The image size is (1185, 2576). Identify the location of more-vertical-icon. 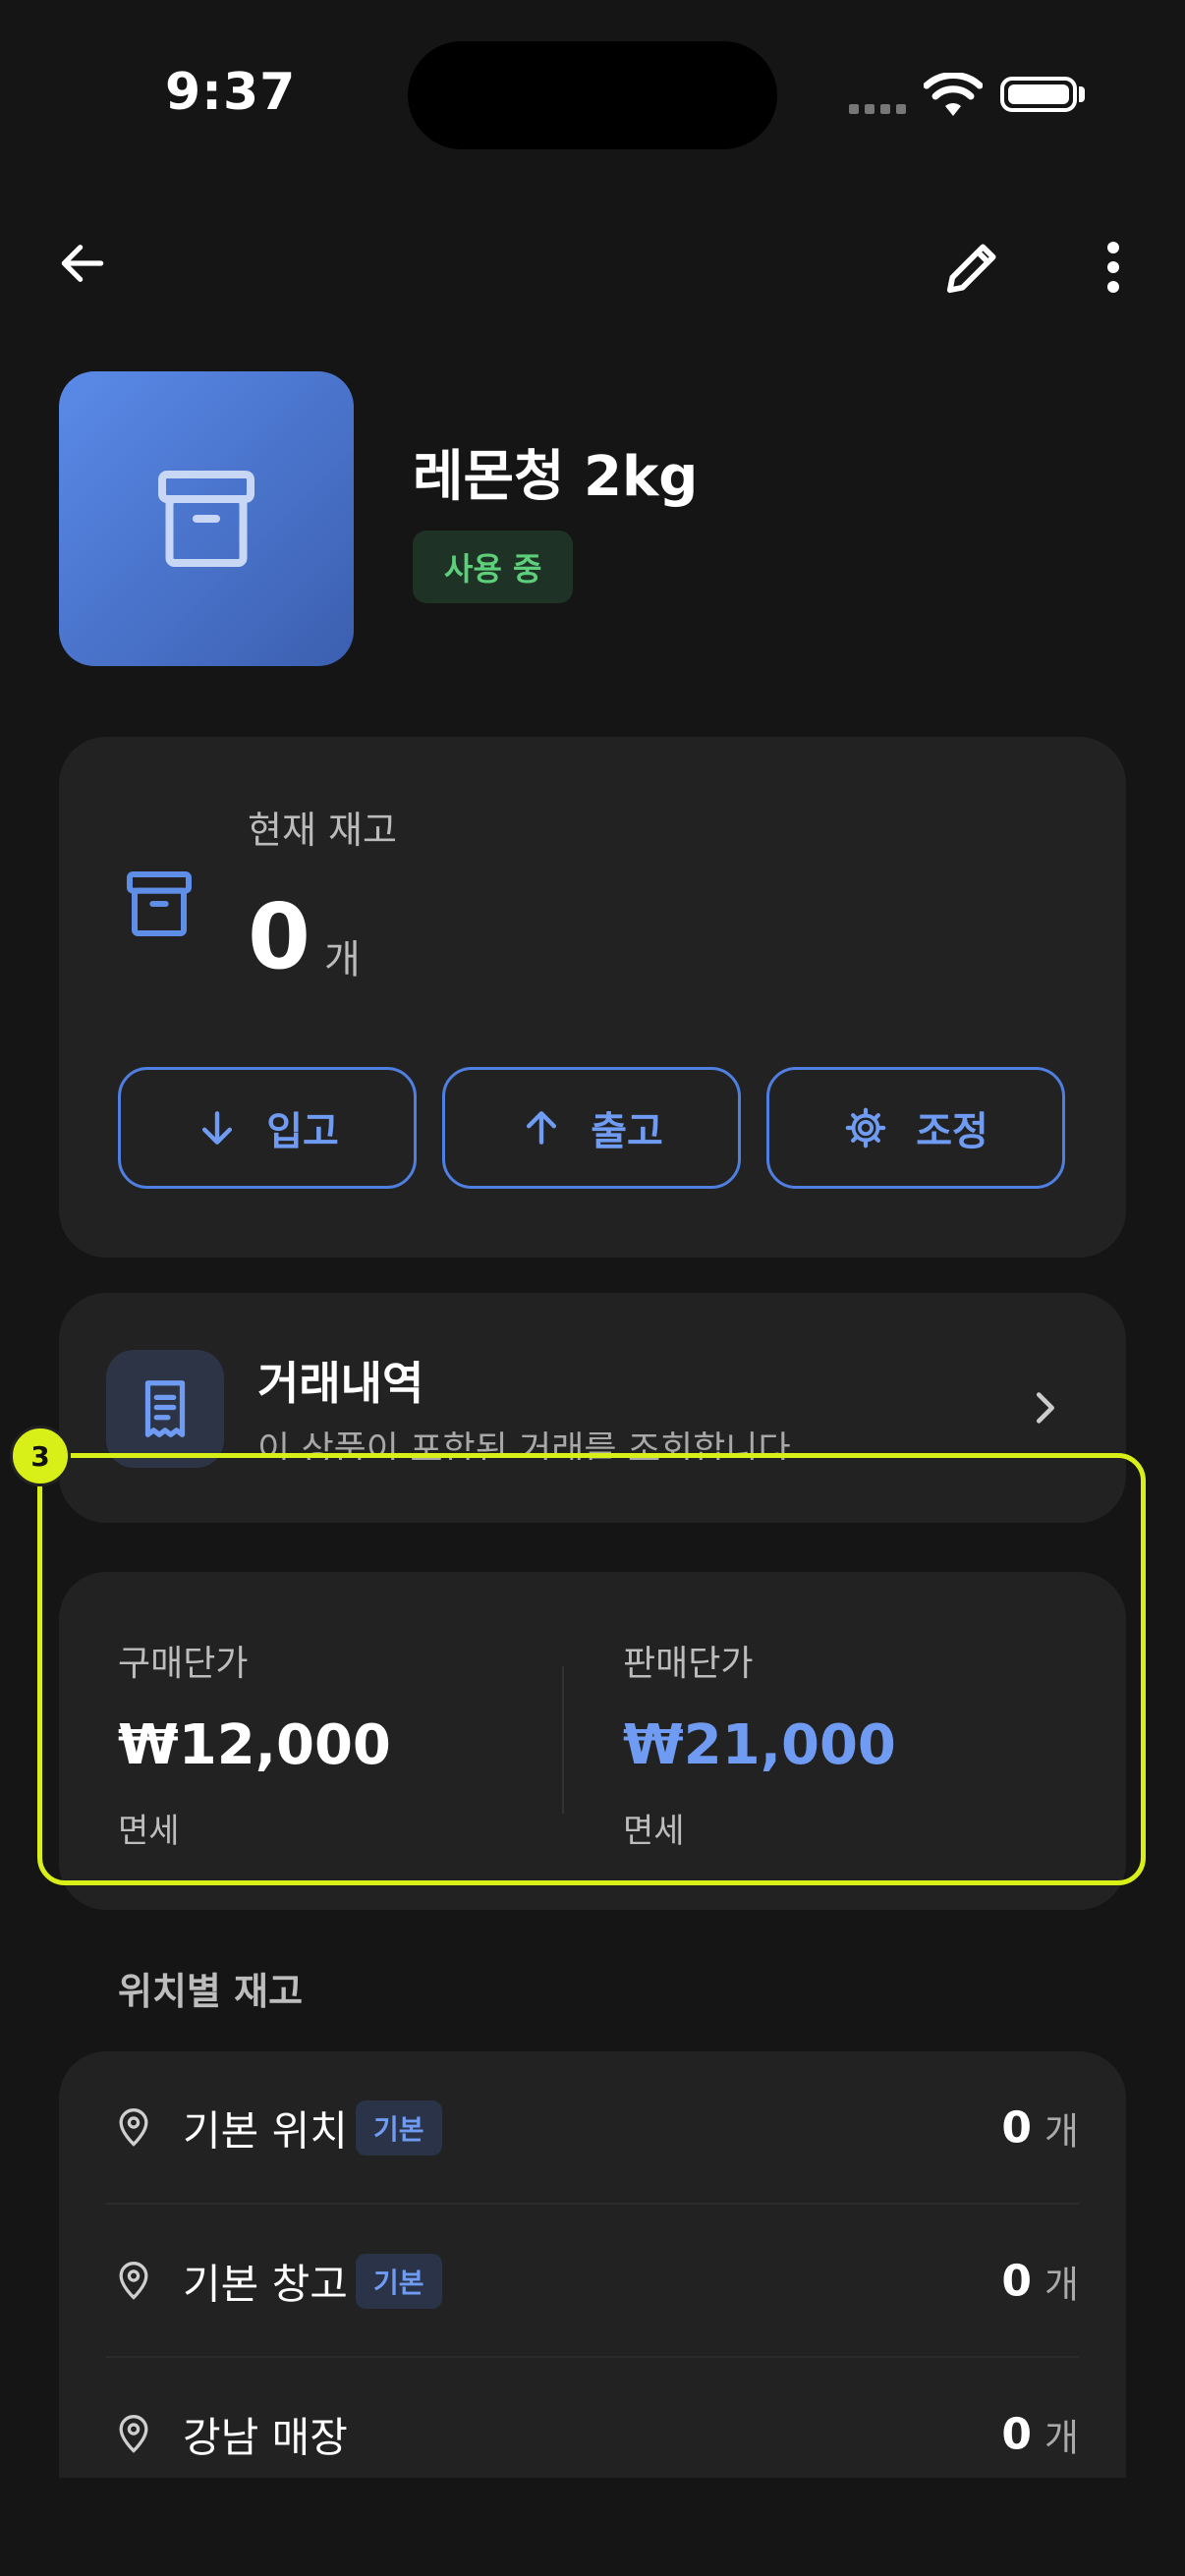
(1113, 267).